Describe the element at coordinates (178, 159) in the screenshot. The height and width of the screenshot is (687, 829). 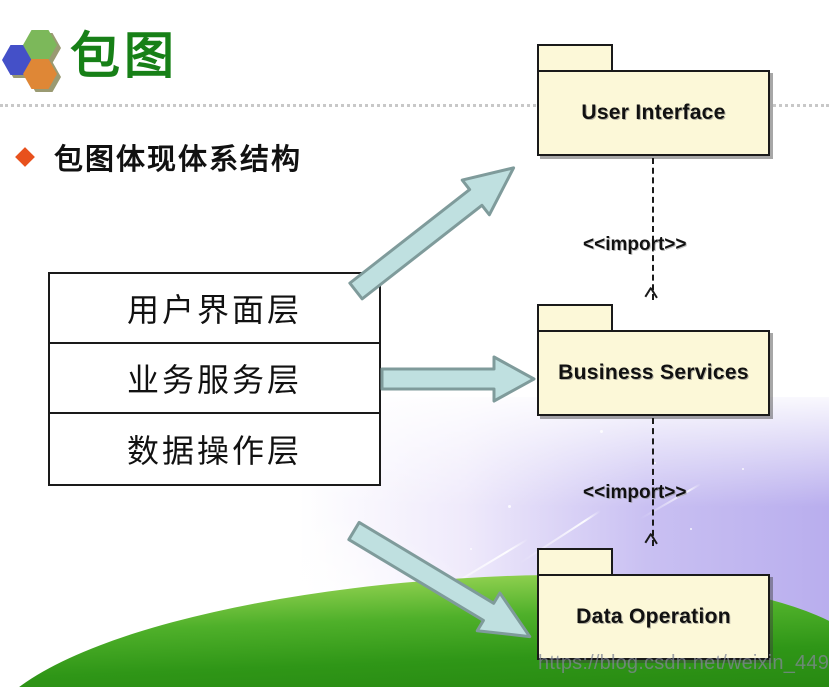
I see `bullet-text: 包图体现体系结构` at that location.